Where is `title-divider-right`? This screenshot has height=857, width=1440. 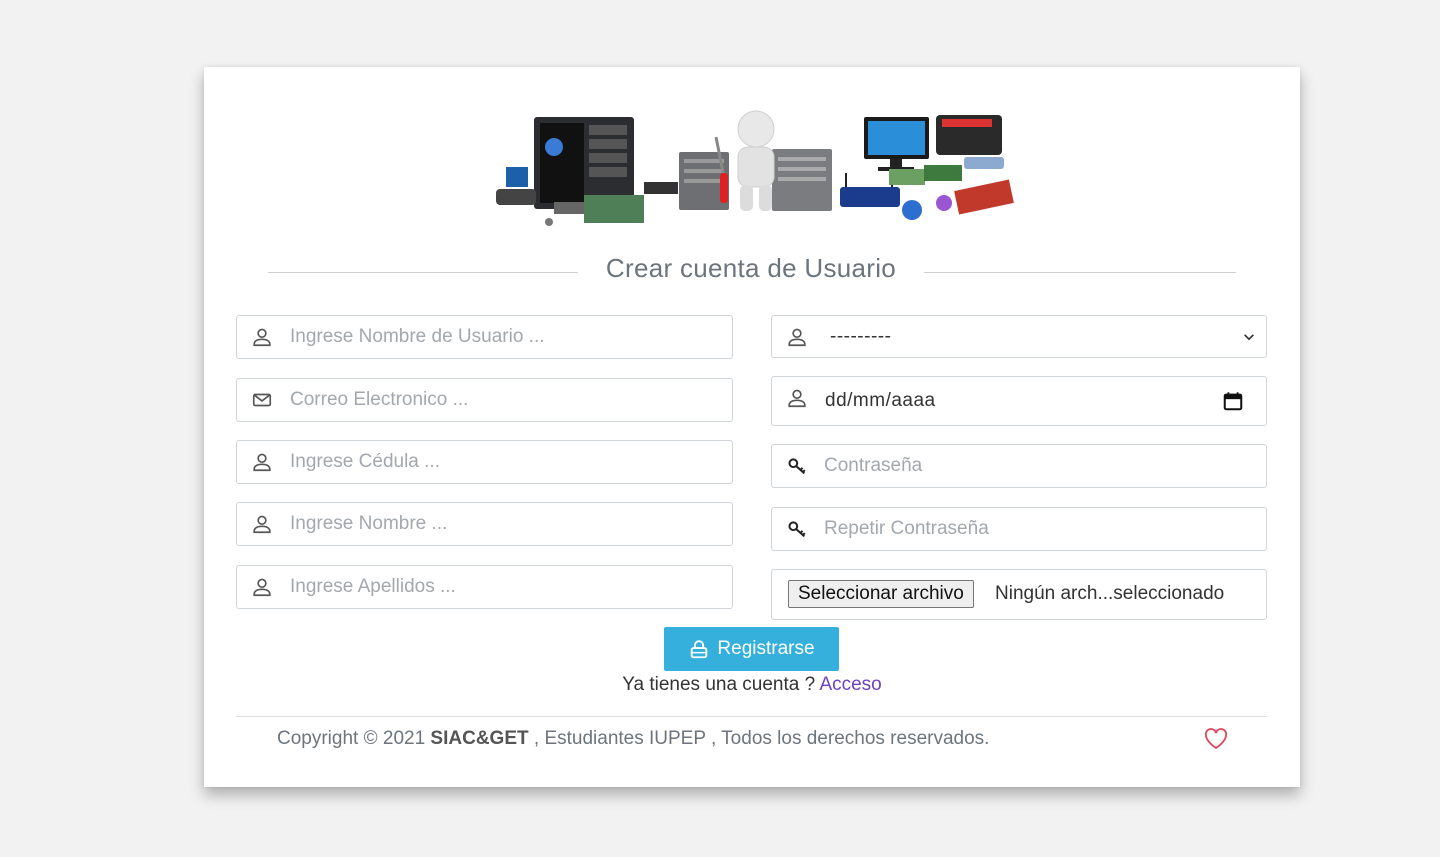
title-divider-right is located at coordinates (1080, 272).